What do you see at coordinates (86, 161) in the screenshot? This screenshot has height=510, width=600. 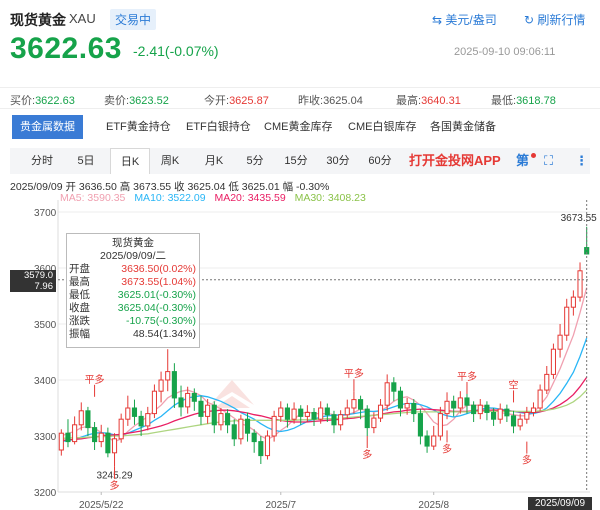 I see `period-5day: 5日` at bounding box center [86, 161].